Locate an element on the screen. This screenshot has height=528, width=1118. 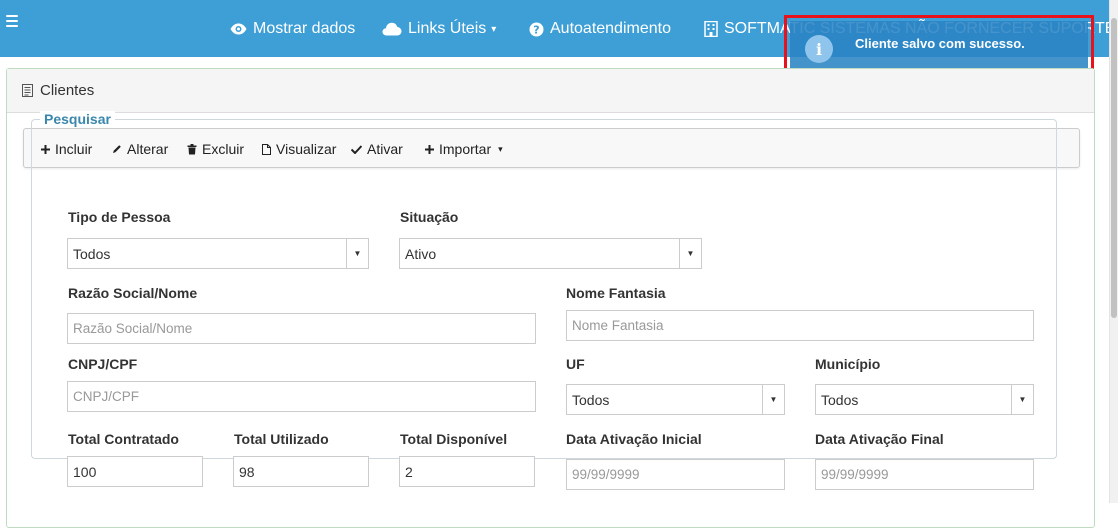
nav-mostrar-dados: Mostrar dados is located at coordinates (292, 29).